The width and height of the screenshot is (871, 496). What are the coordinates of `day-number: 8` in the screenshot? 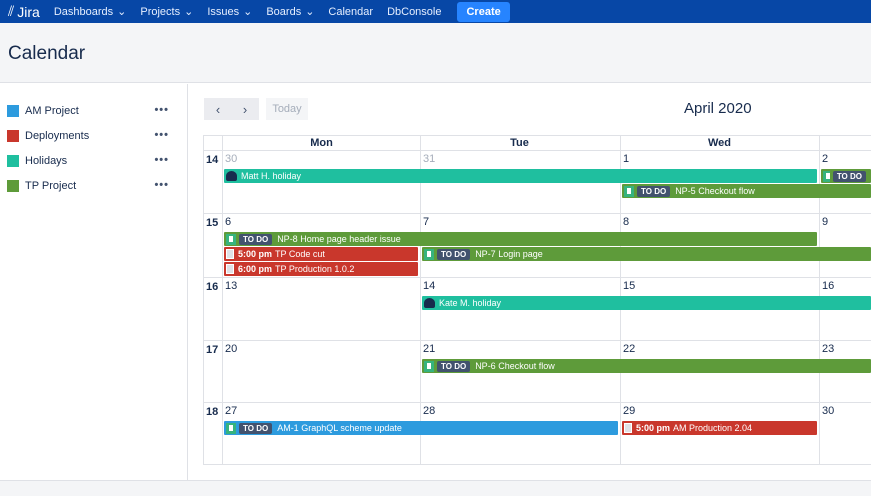 It's located at (626, 222).